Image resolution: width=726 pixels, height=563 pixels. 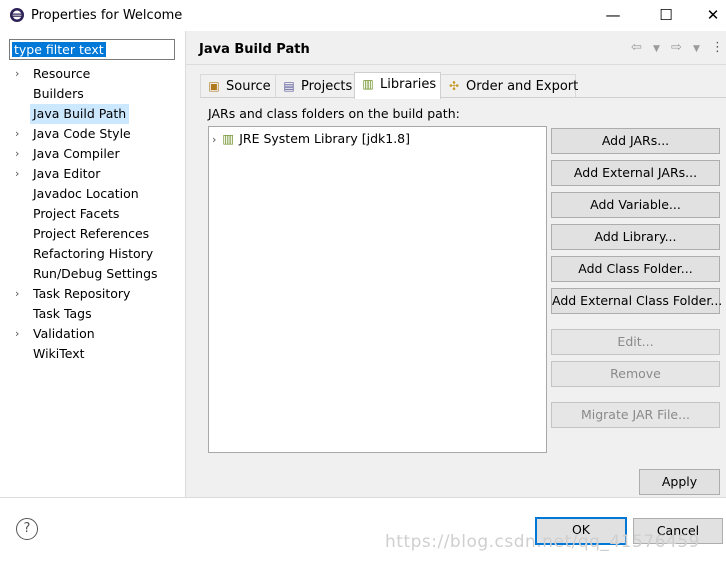 What do you see at coordinates (86, 193) in the screenshot?
I see `sidebar-item-label: Javadoc Location` at bounding box center [86, 193].